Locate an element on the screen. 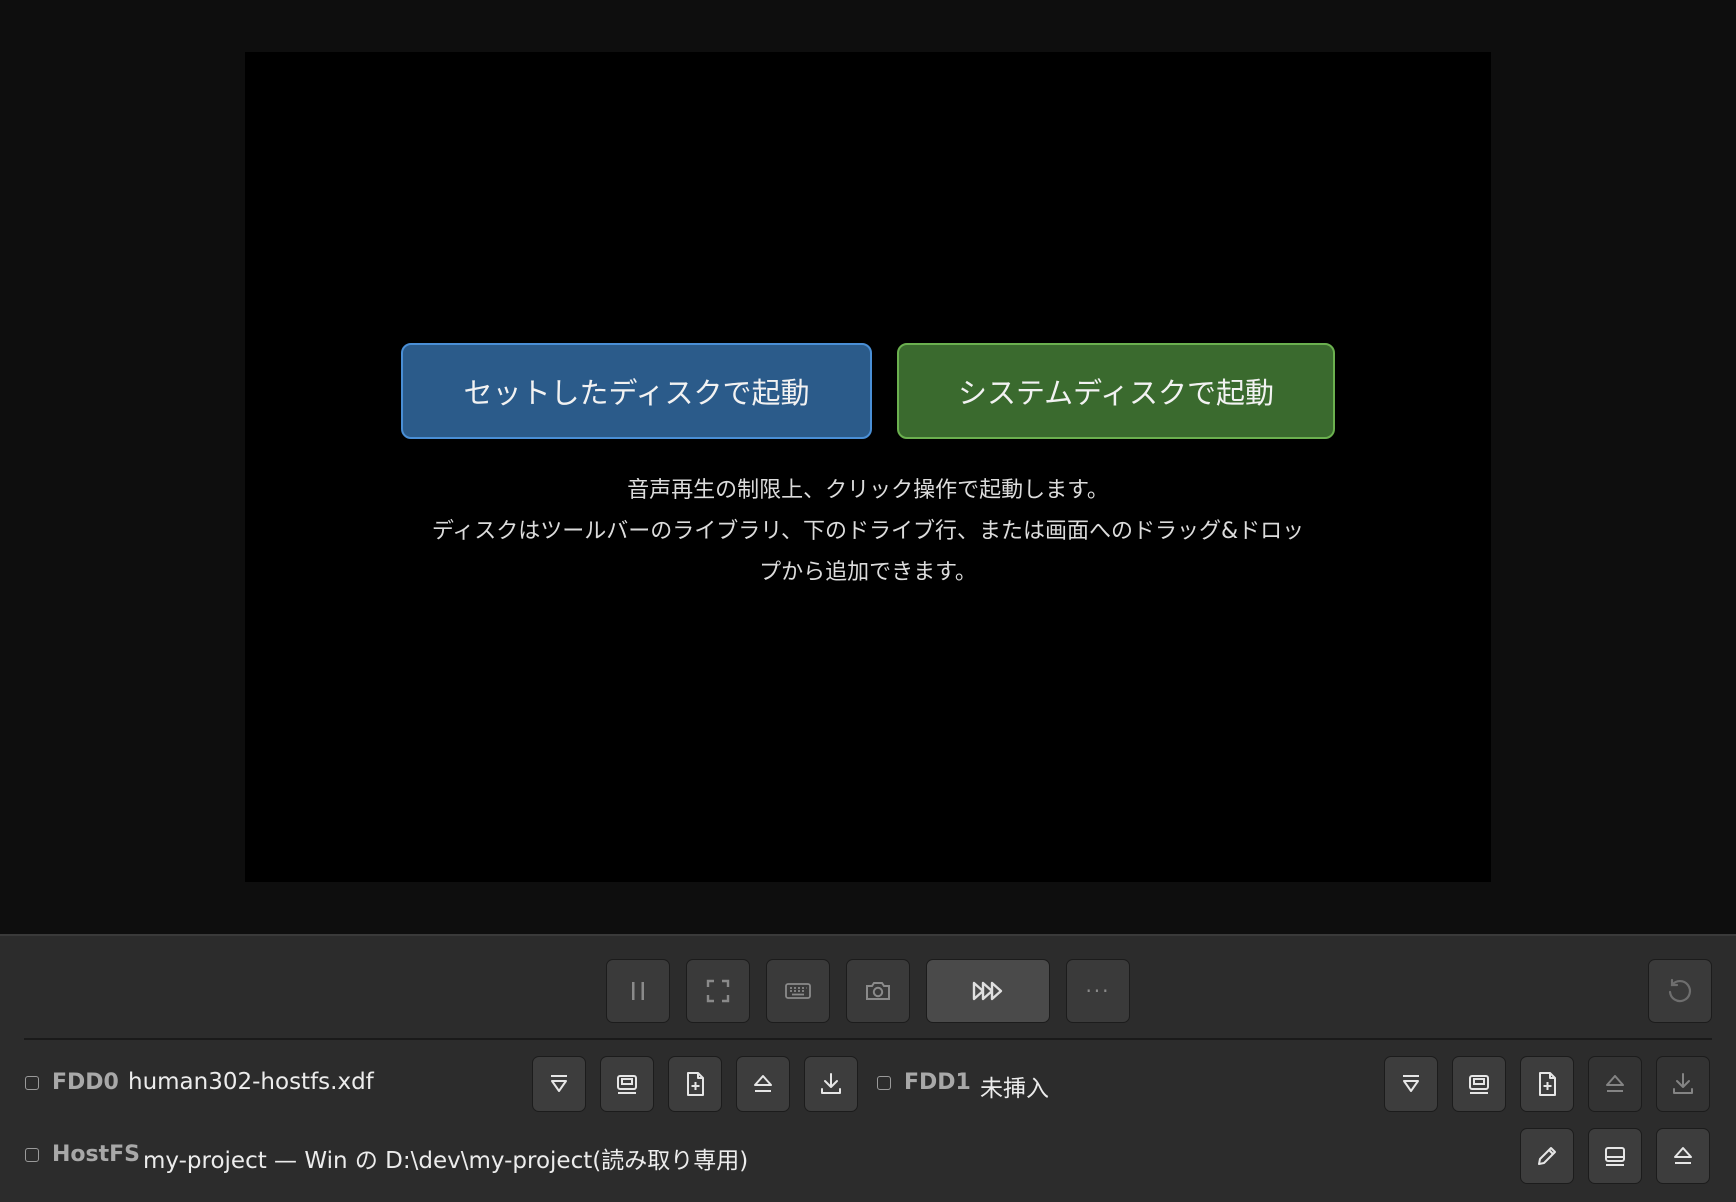 This screenshot has width=1736, height=1202. boot-buttons: セットしたディスクで起動 システムディスクで起動 is located at coordinates (868, 391).